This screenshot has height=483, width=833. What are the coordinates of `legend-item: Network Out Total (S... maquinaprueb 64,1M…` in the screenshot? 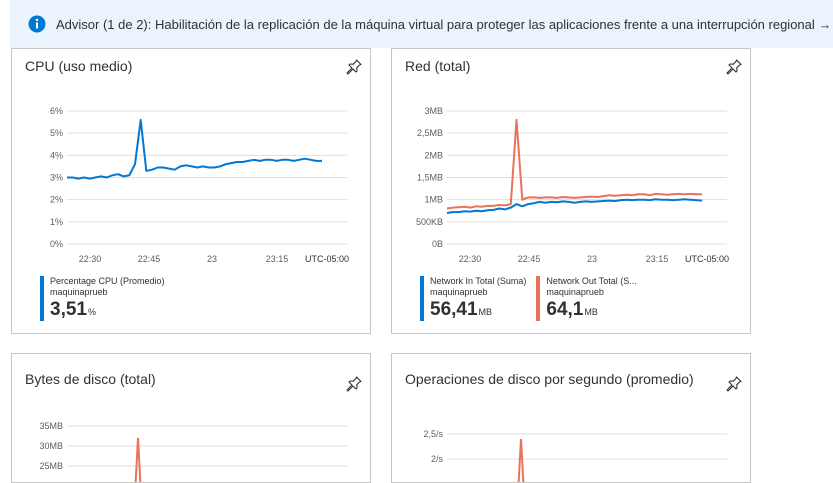 It's located at (586, 299).